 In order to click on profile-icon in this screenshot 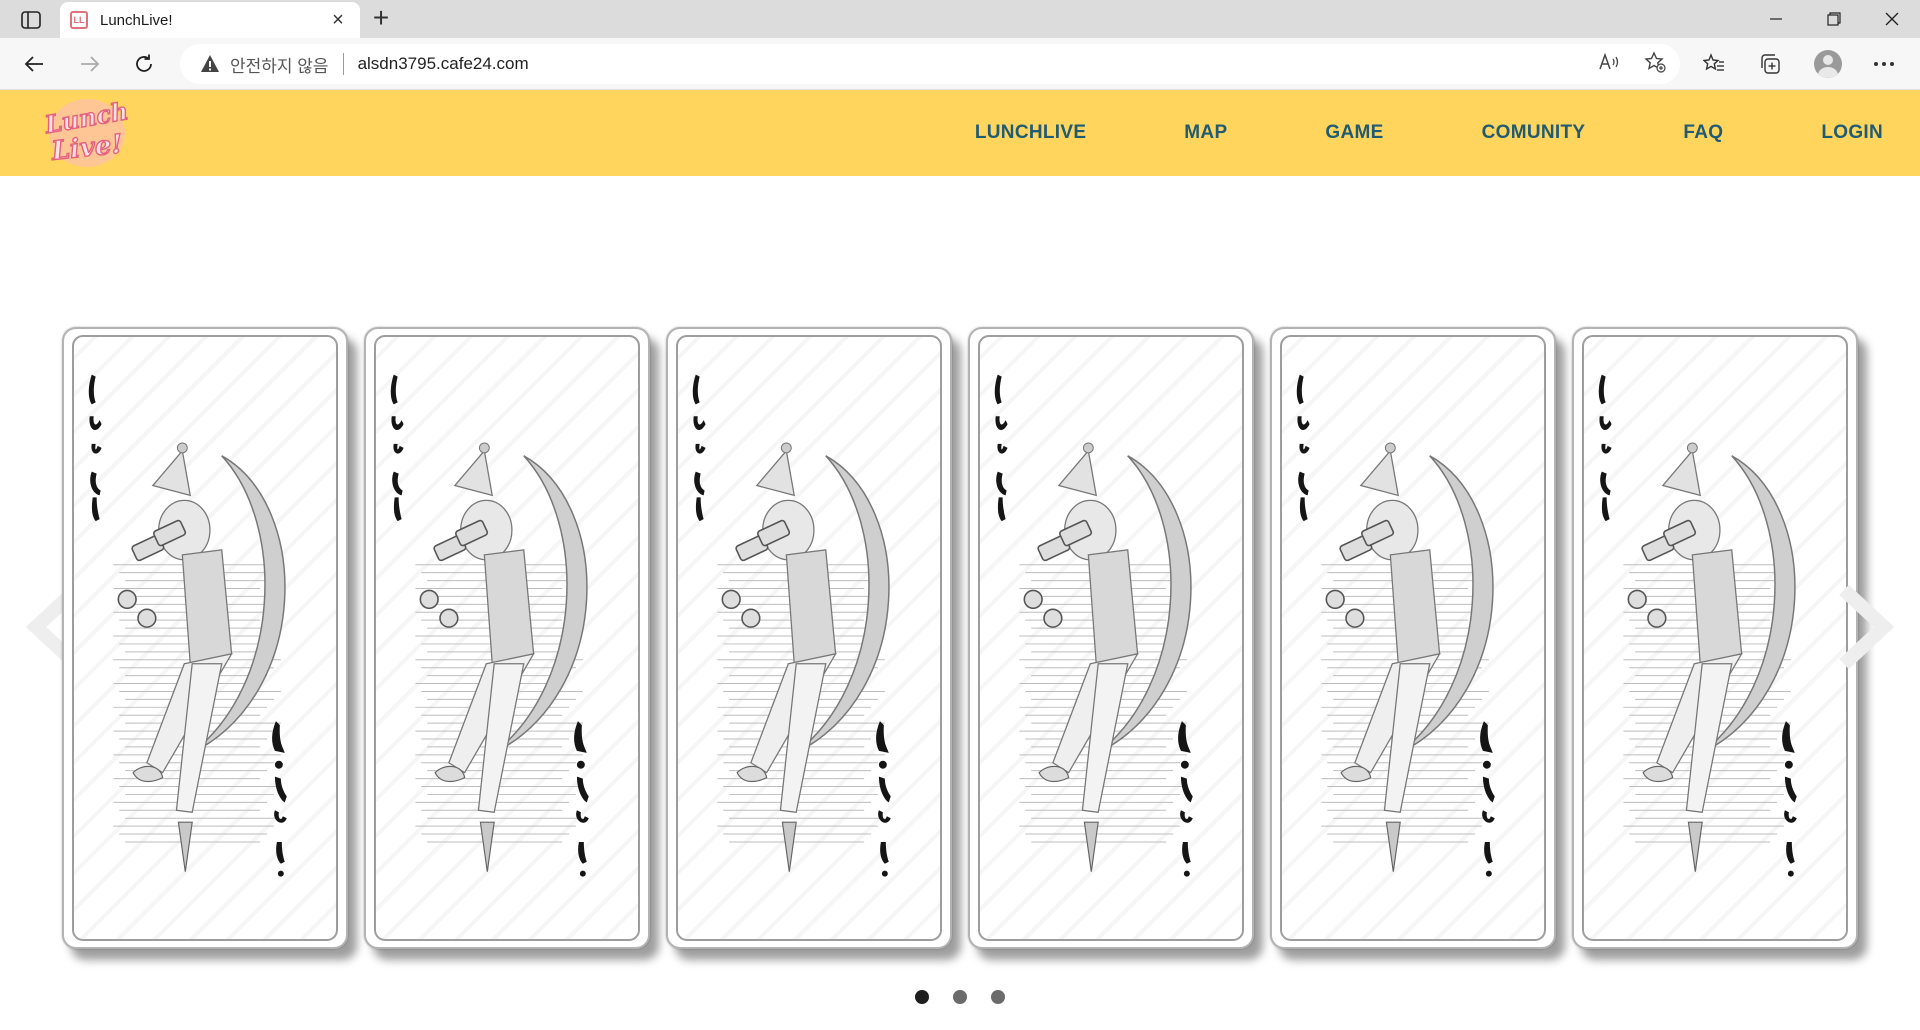, I will do `click(1828, 64)`.